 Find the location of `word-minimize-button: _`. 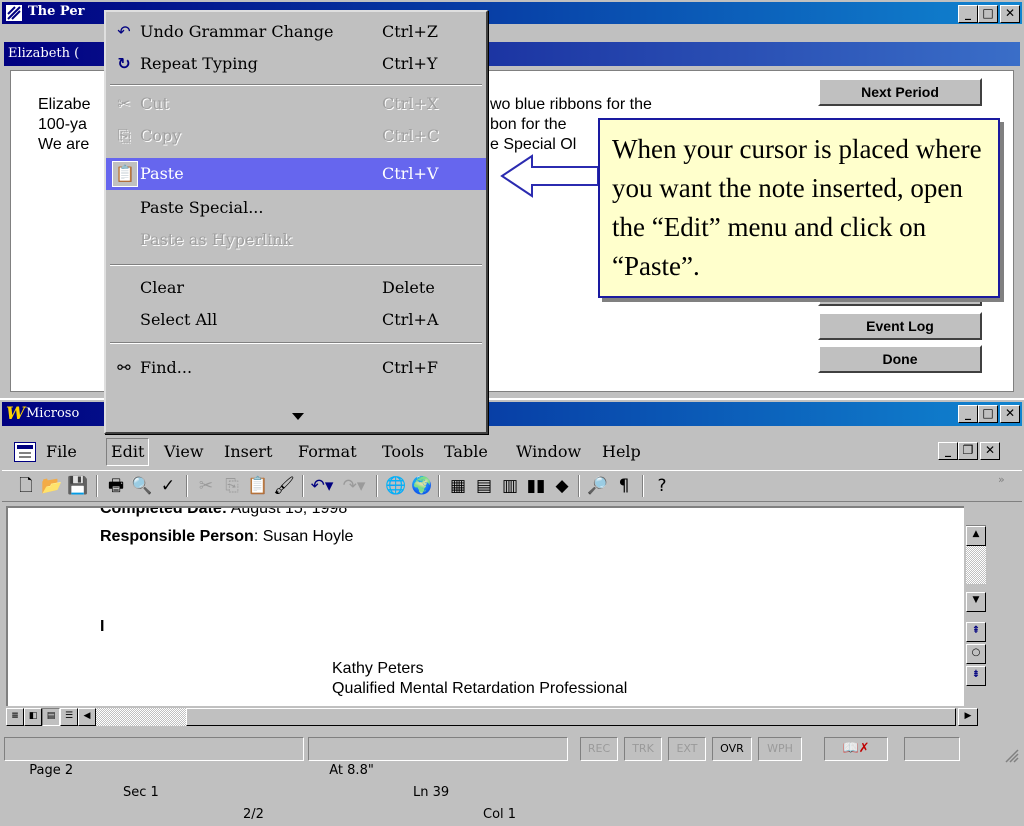

word-minimize-button: _ is located at coordinates (968, 414).